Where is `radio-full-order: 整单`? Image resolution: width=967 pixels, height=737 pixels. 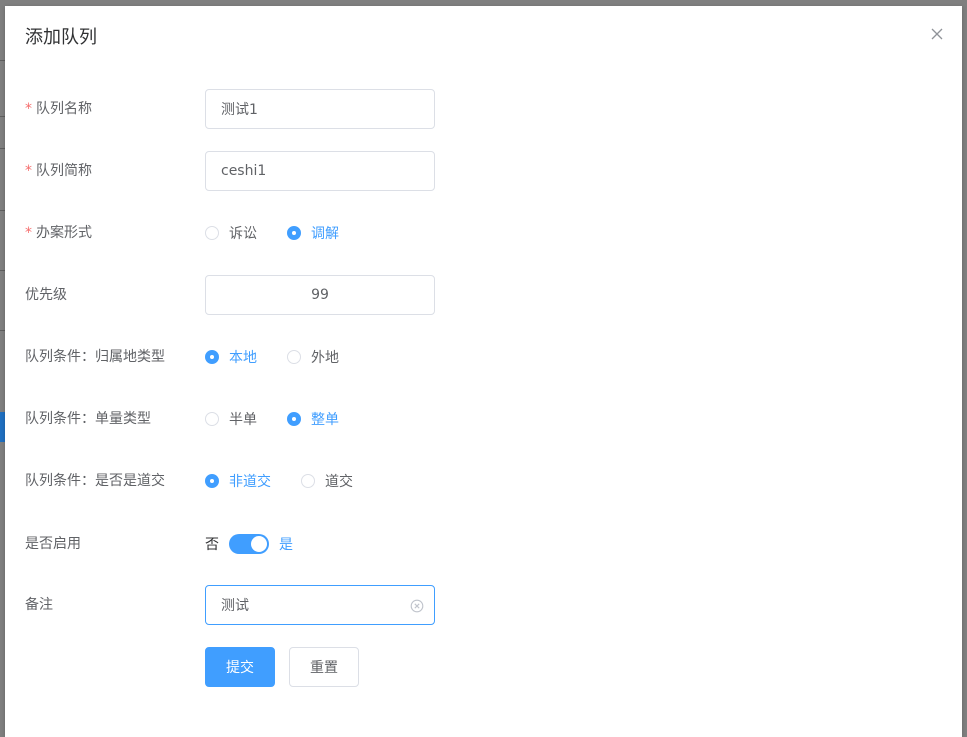 radio-full-order: 整单 is located at coordinates (313, 419).